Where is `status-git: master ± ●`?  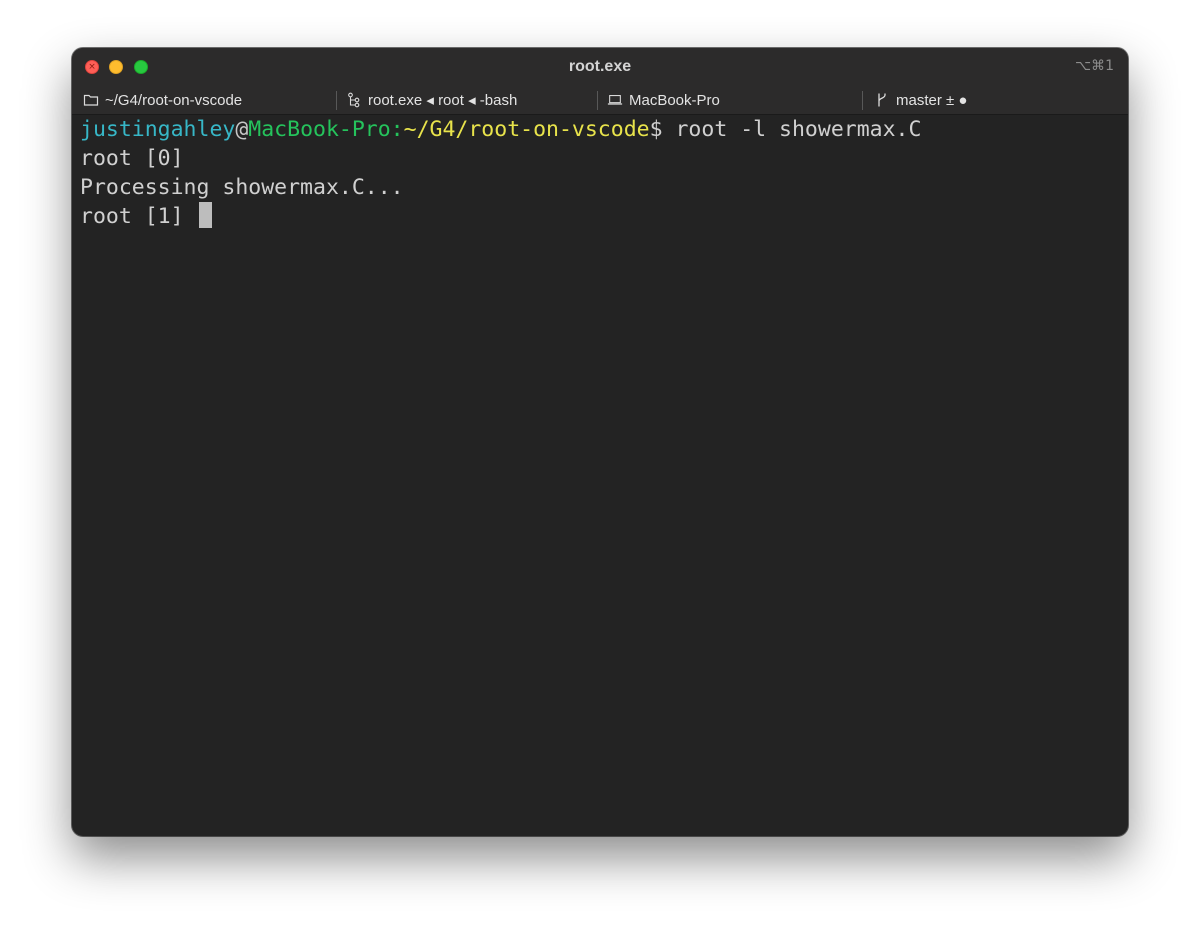
status-git: master ± ● is located at coordinates (920, 100).